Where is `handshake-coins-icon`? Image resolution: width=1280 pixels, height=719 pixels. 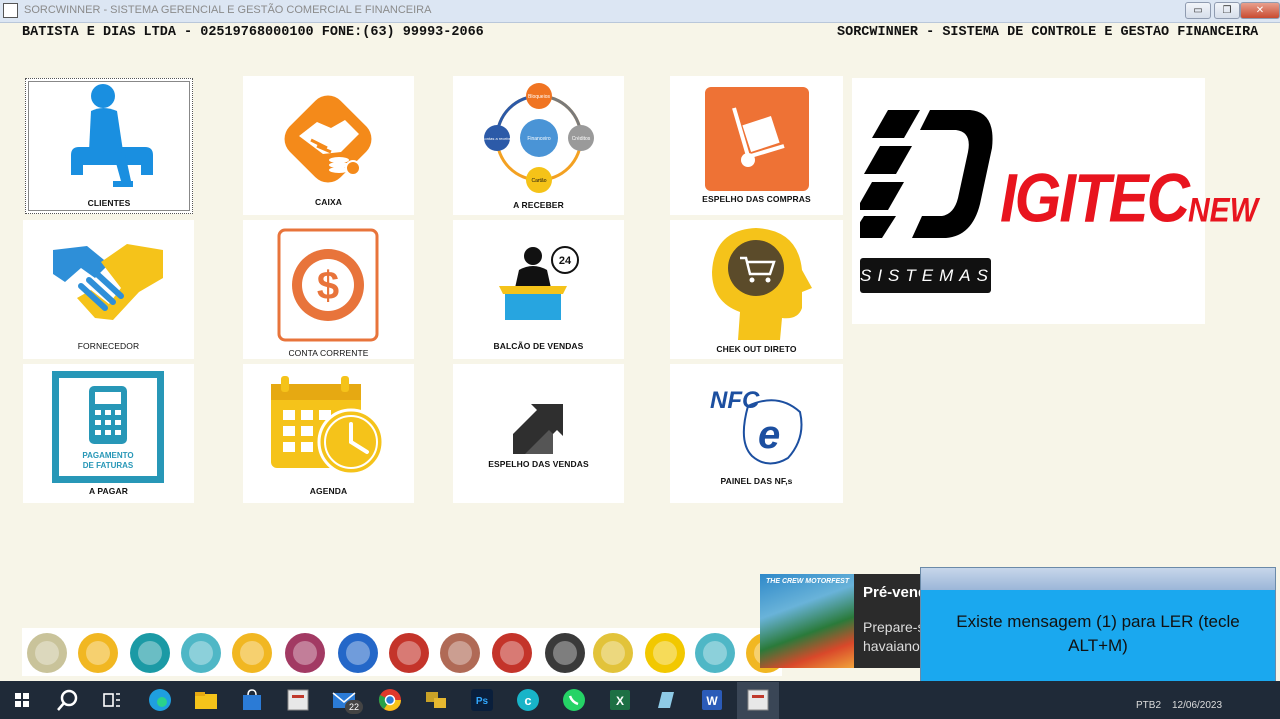
handshake-coins-icon is located at coordinates (328, 139).